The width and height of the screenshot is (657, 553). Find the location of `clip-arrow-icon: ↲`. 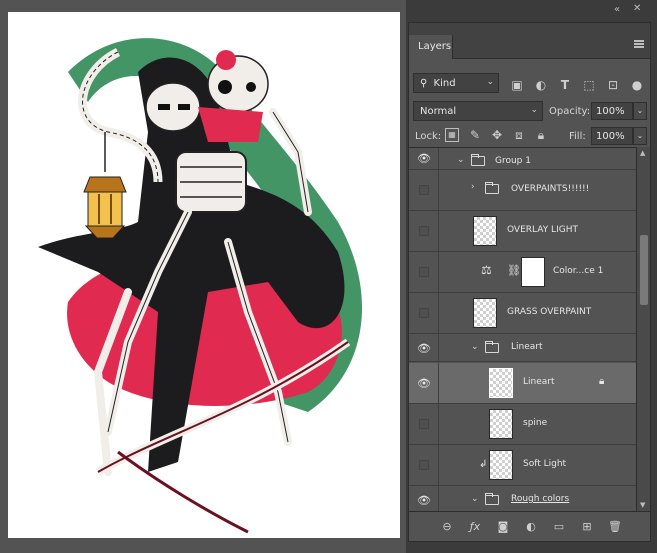

clip-arrow-icon: ↲ is located at coordinates (483, 464).